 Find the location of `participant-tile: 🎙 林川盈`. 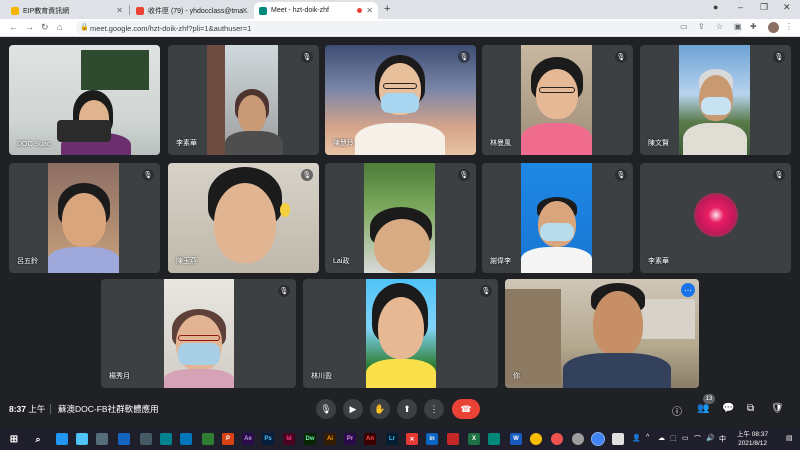

participant-tile: 🎙 林川盈 is located at coordinates (400, 333).